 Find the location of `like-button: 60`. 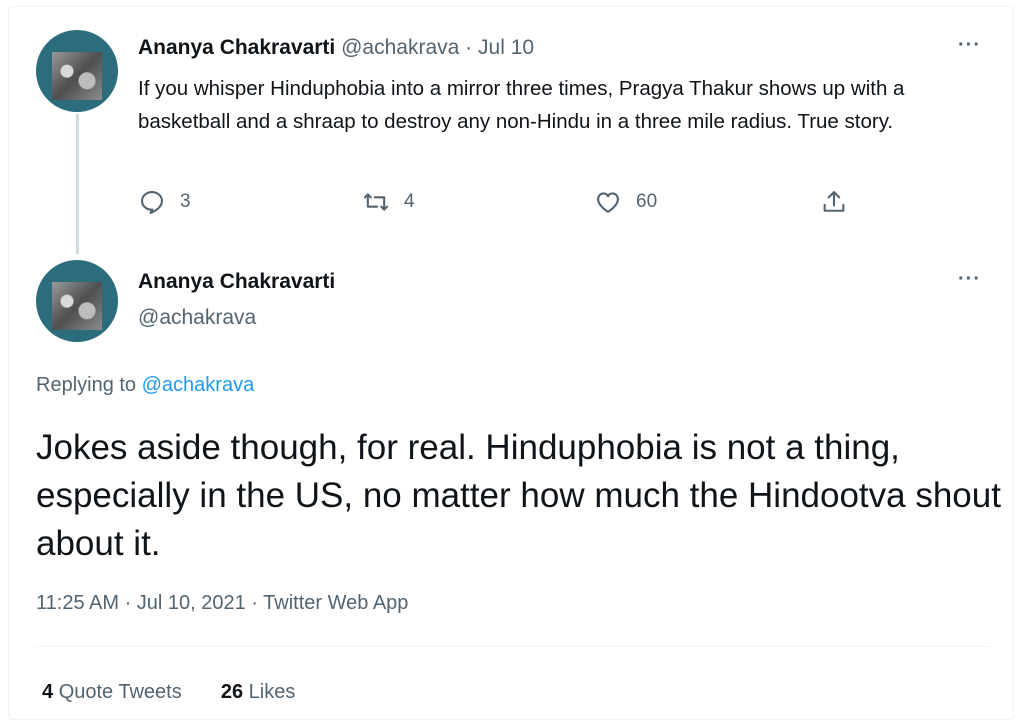

like-button: 60 is located at coordinates (625, 202).